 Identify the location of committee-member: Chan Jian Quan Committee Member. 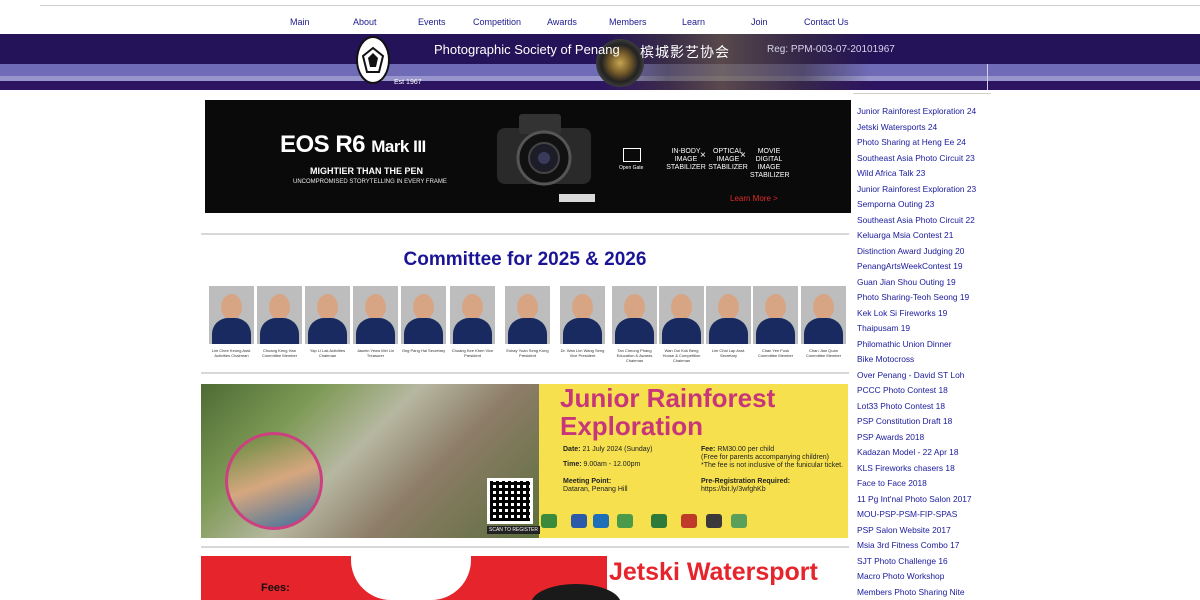
(823, 324).